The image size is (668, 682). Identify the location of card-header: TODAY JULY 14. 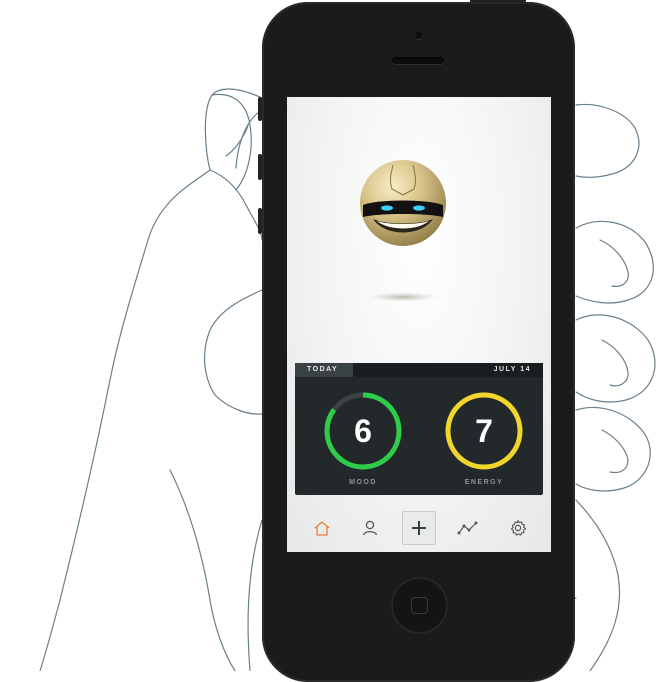
(419, 370).